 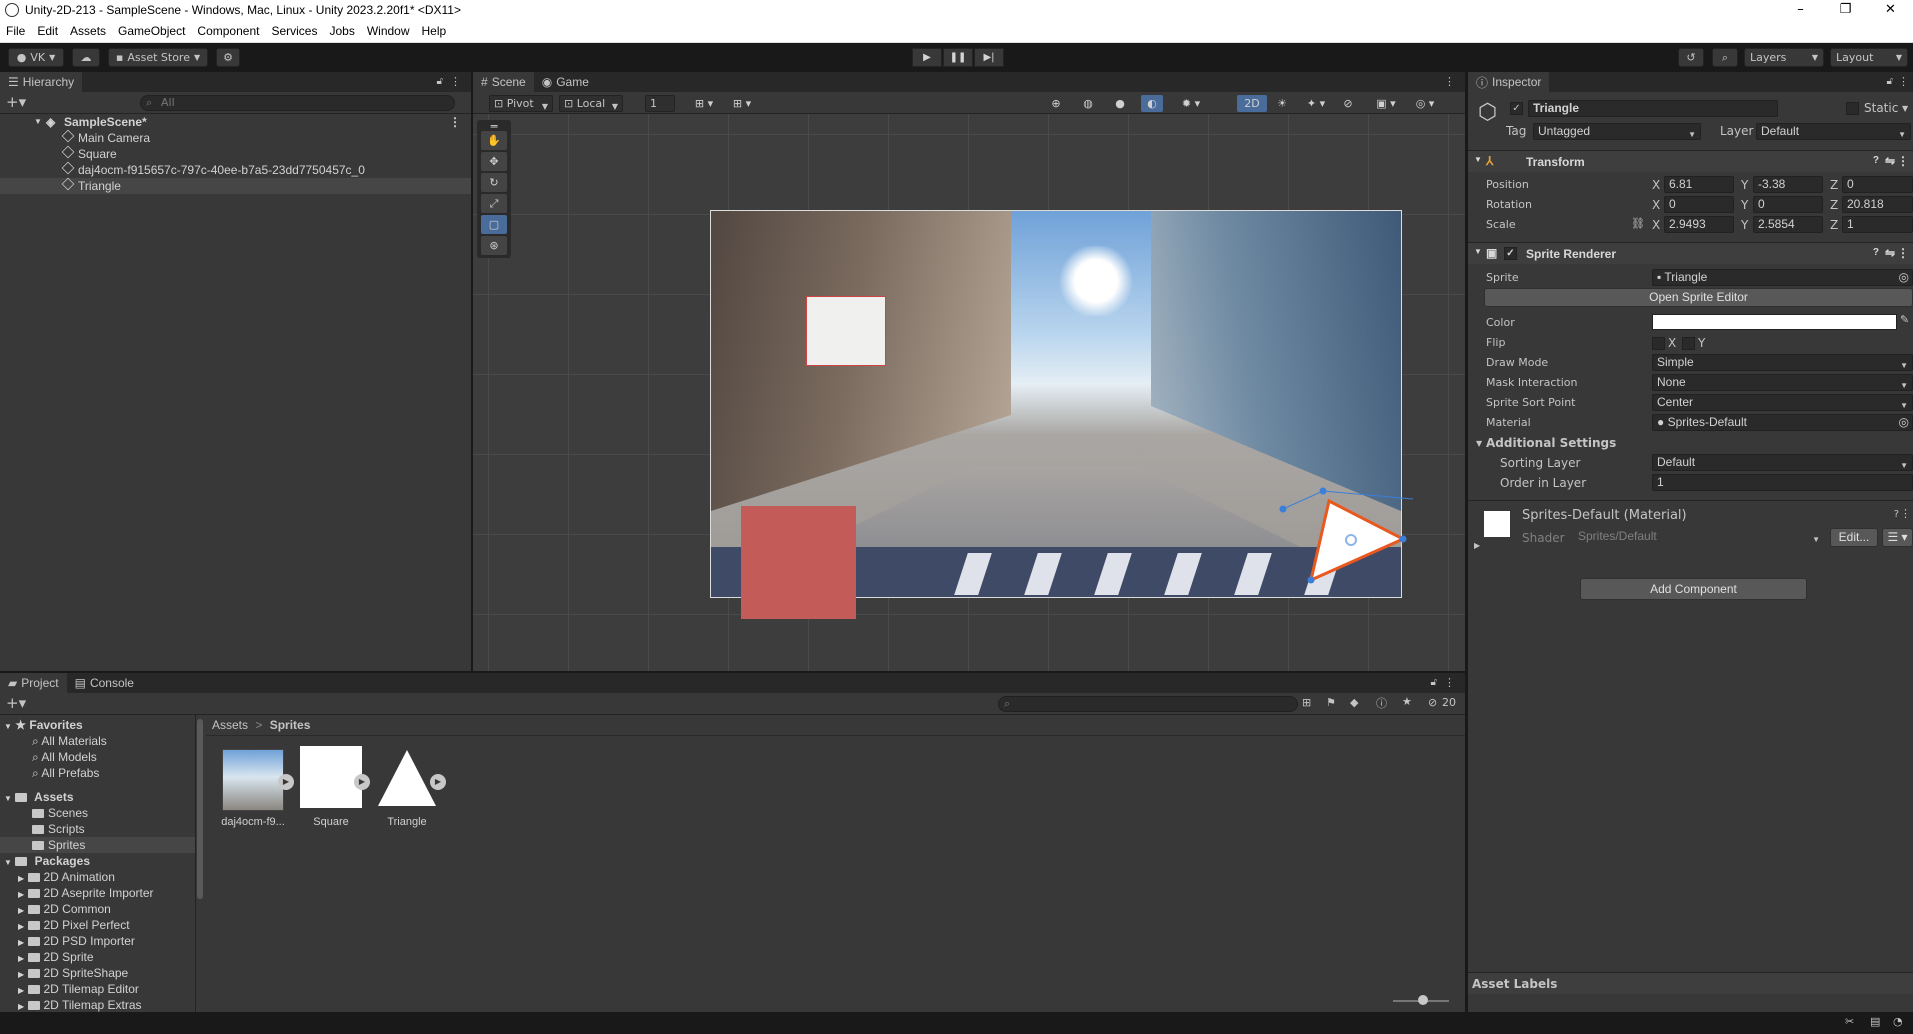 I want to click on favorite-item-all-materials: ⌕ All Materials, so click(x=69, y=741).